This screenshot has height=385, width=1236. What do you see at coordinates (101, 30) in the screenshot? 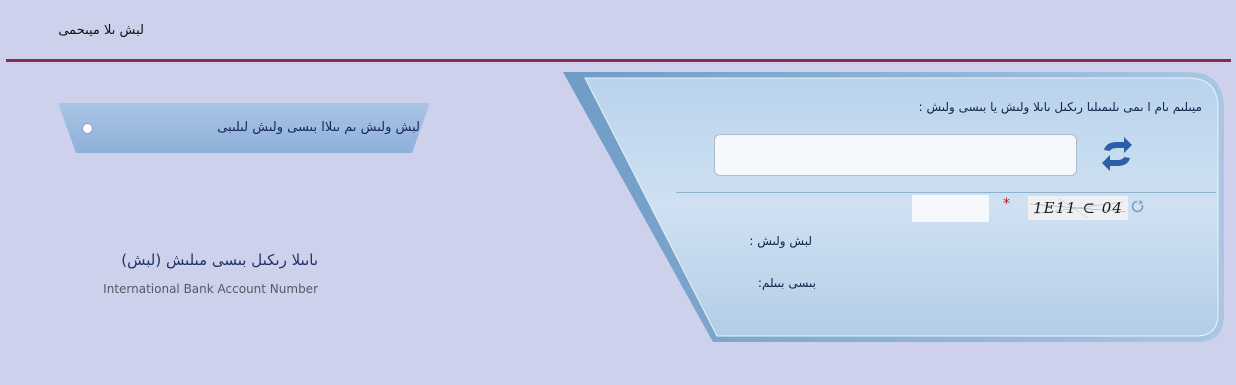
I see `breadcrumb: لبش ىلا ميىحمى` at bounding box center [101, 30].